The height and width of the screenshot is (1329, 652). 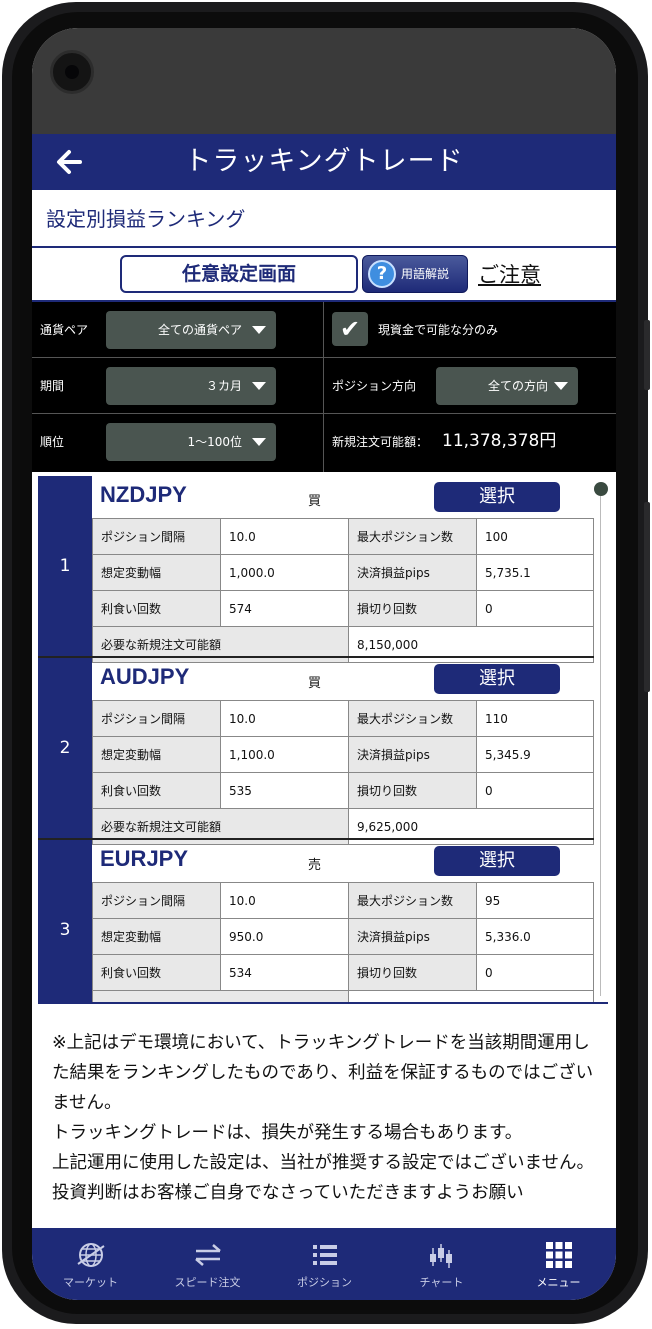 What do you see at coordinates (284, 572) in the screenshot?
I see `range-value: 1,000.0` at bounding box center [284, 572].